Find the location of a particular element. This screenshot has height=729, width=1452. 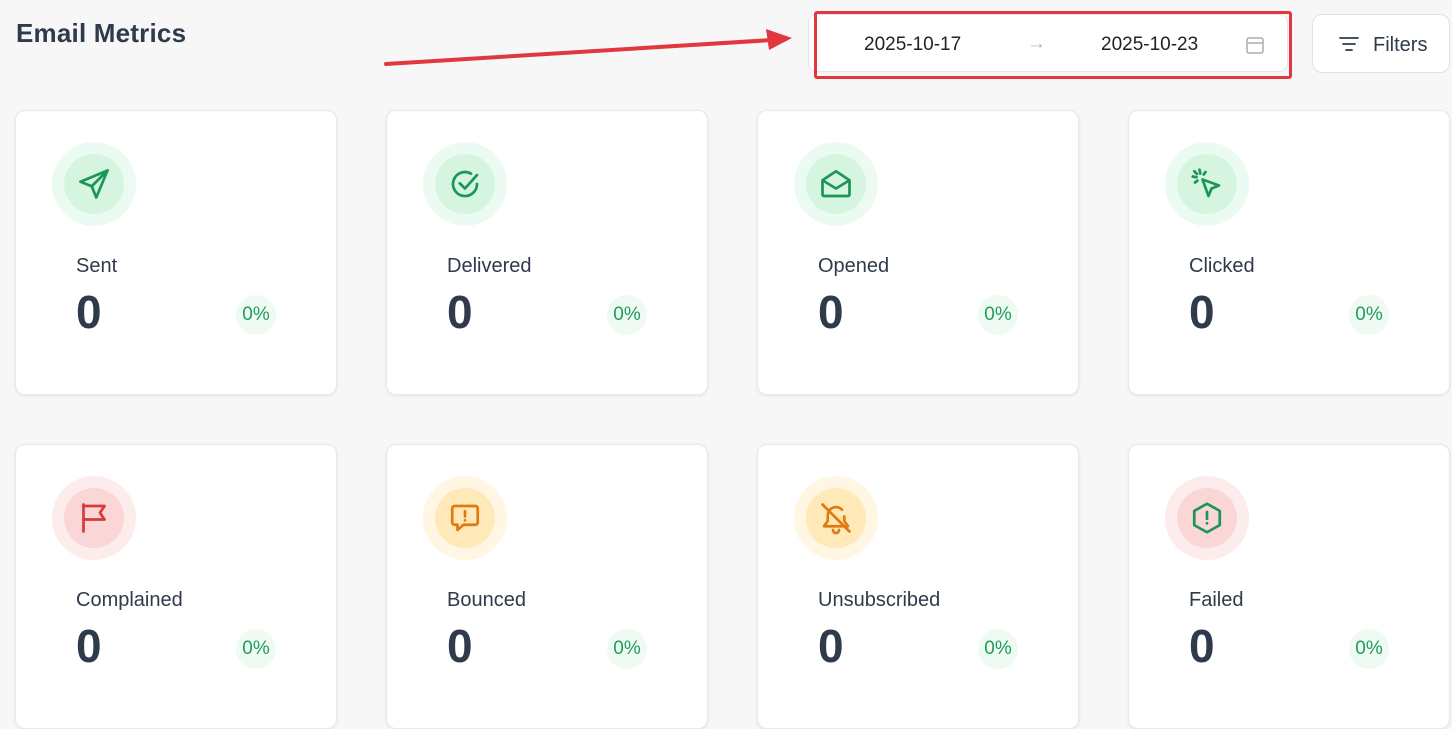

metric-card-bounced: Bounced 0 0% is located at coordinates (547, 586).